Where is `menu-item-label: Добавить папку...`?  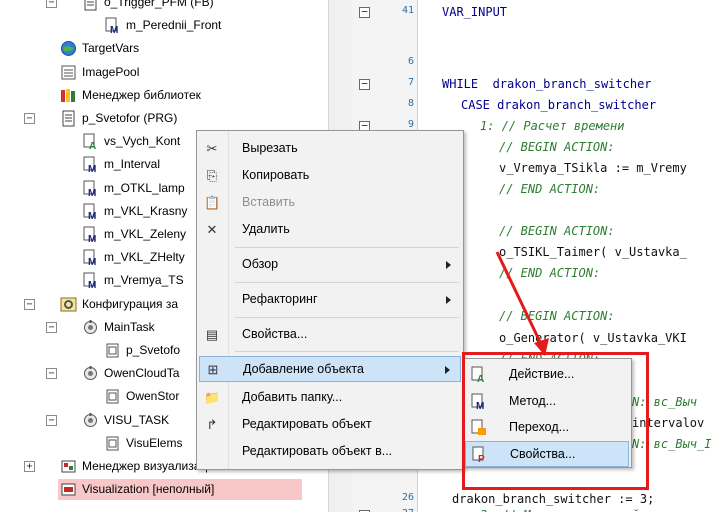 menu-item-label: Добавить папку... is located at coordinates (292, 397).